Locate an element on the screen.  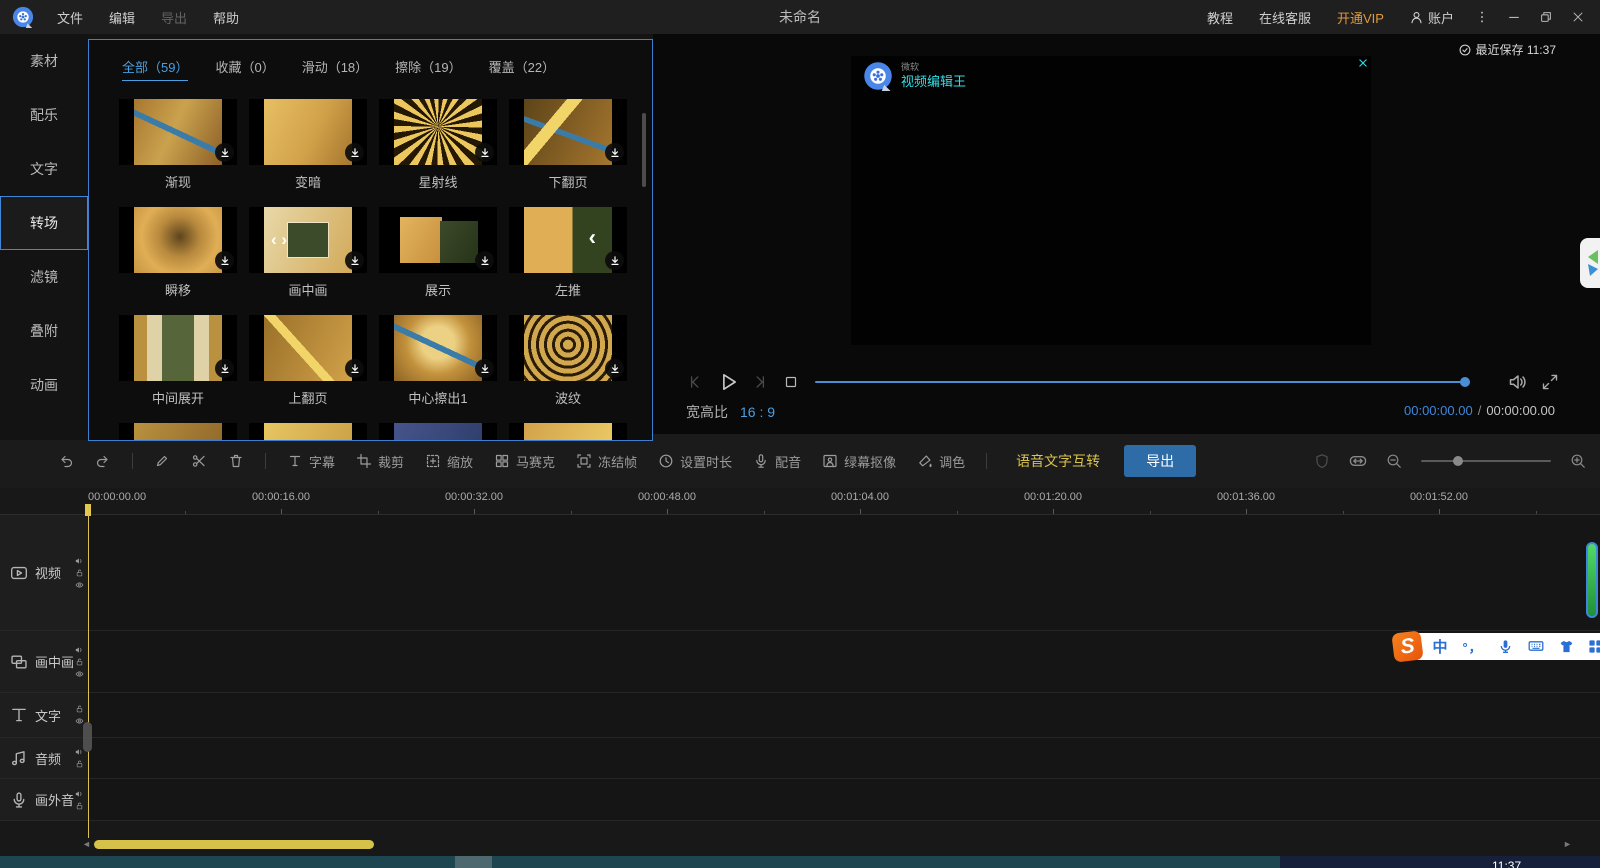
transition-item: 波纹 is located at coordinates (568, 363).